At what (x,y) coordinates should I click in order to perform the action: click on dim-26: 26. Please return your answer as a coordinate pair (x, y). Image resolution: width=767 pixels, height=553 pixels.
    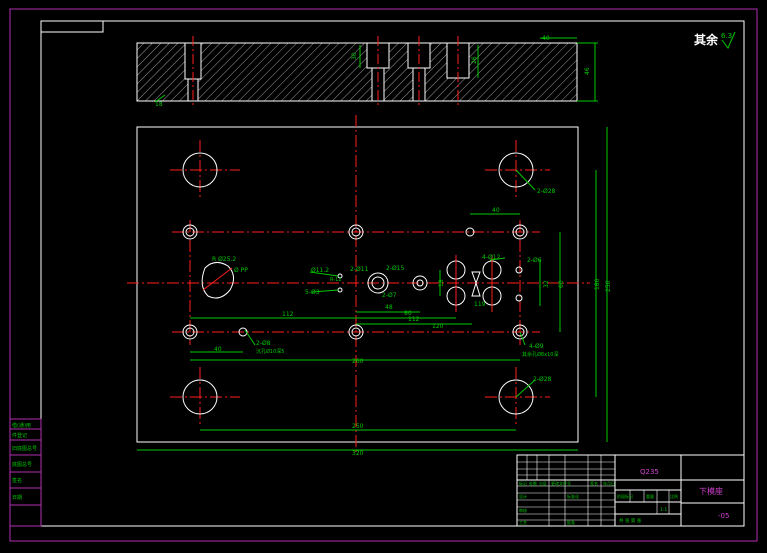
    Looking at the image, I should click on (474, 60).